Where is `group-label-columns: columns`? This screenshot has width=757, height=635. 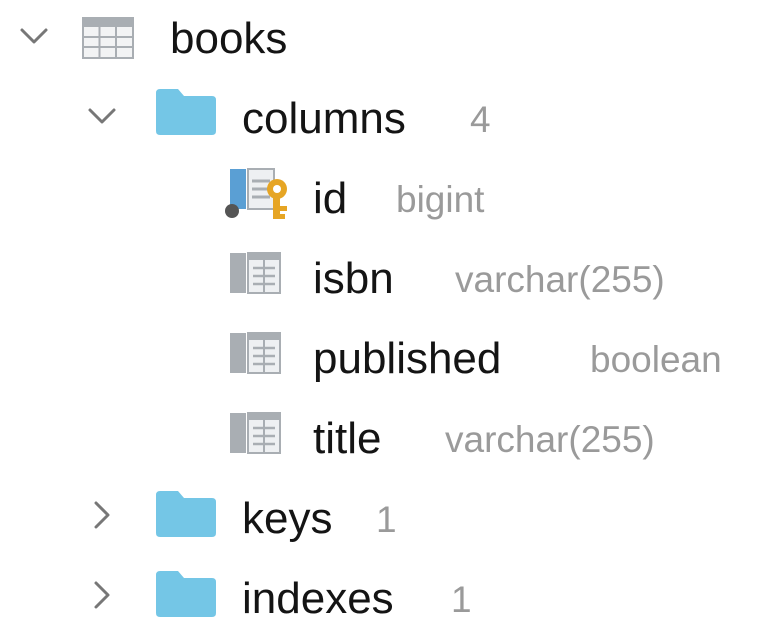 group-label-columns: columns is located at coordinates (324, 118).